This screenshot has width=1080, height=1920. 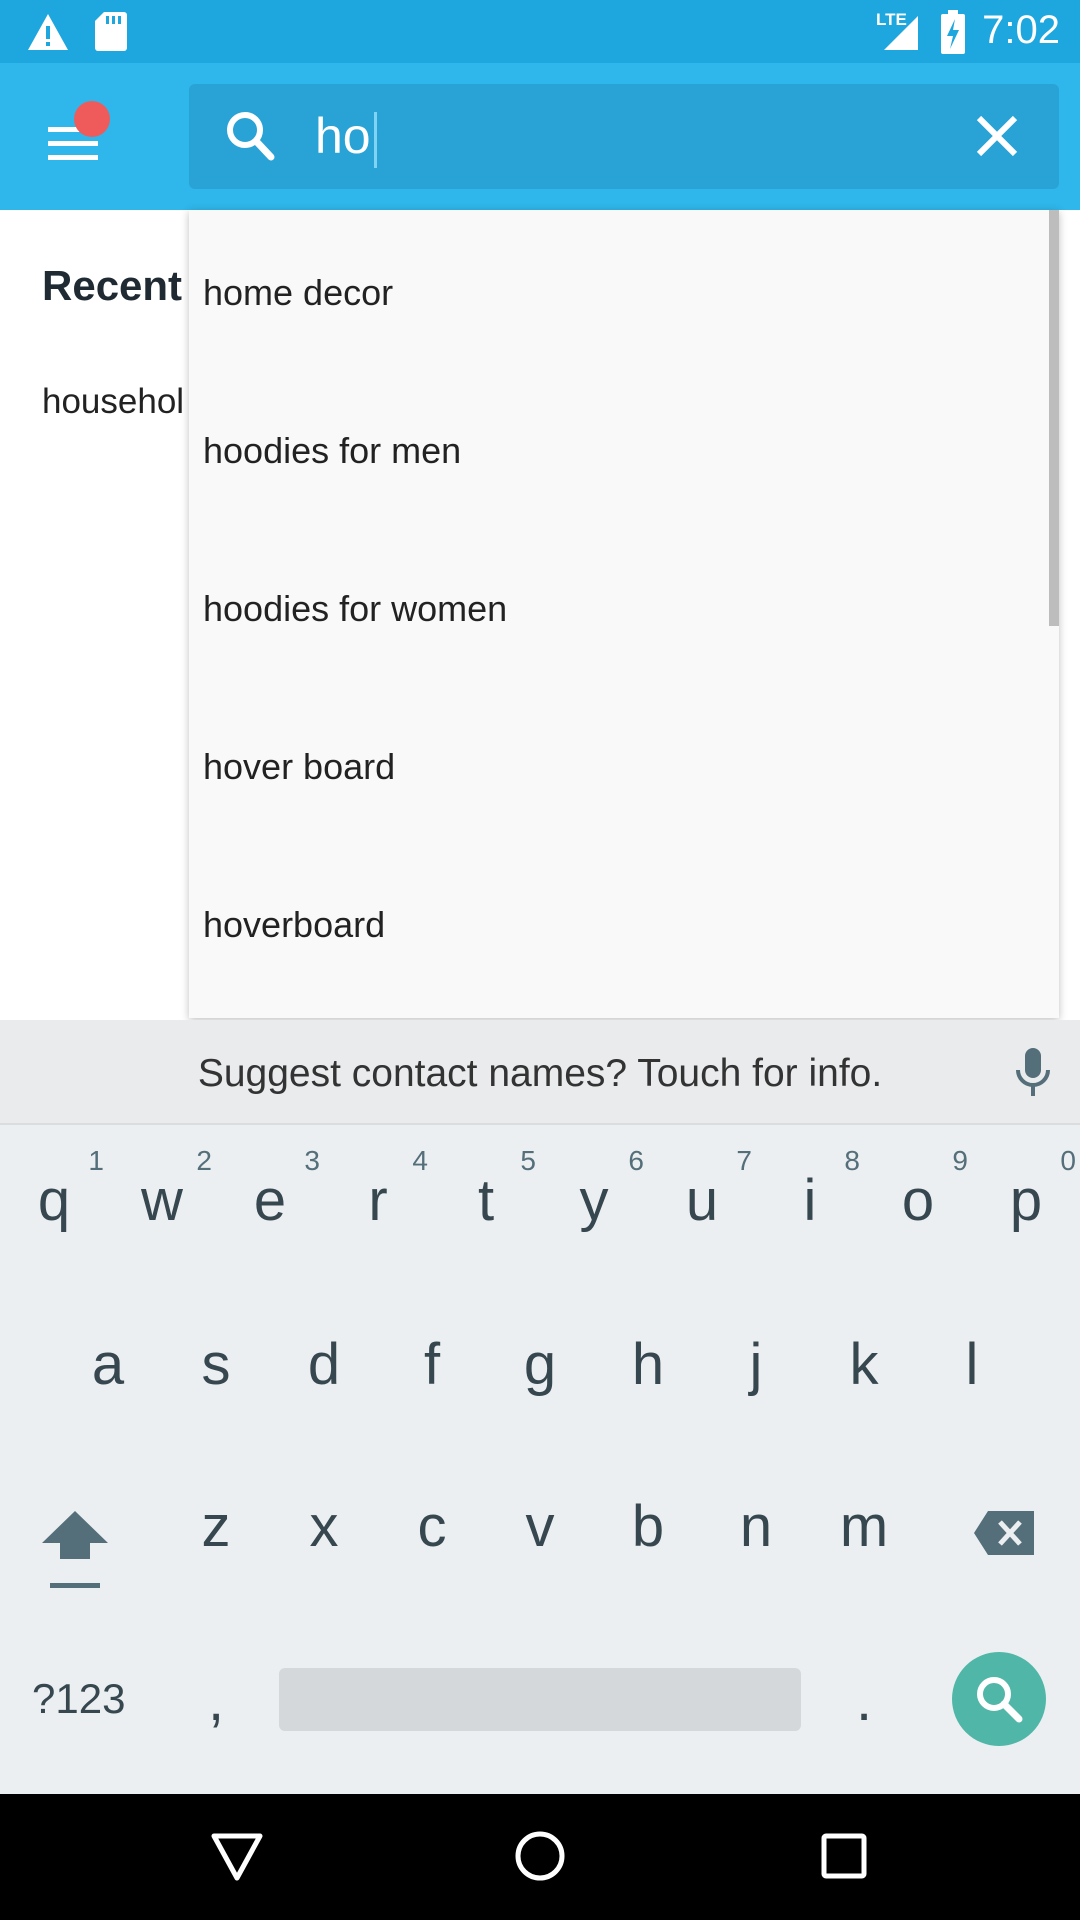 I want to click on key: 0p, so click(x=1026, y=1195).